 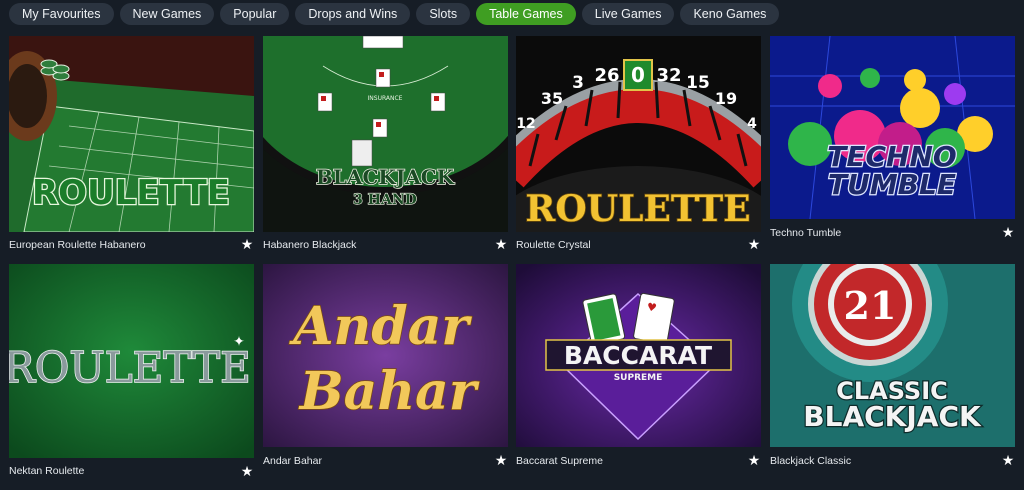 What do you see at coordinates (726, 98) in the screenshot?
I see `wheel-number: 19` at bounding box center [726, 98].